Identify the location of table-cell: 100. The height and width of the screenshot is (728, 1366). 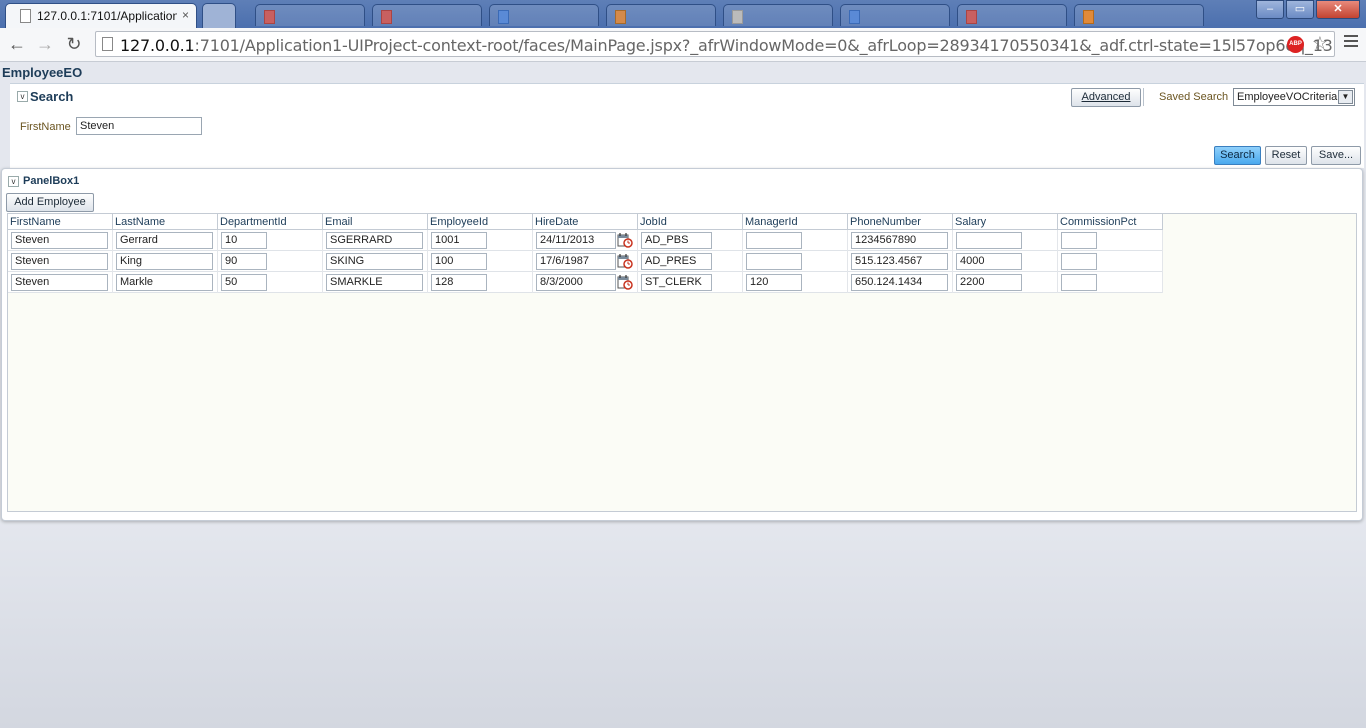
(480, 261).